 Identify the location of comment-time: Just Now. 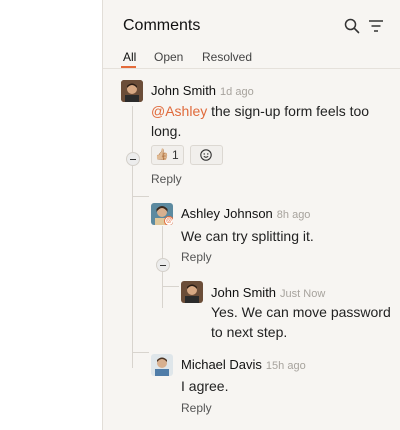
(303, 294).